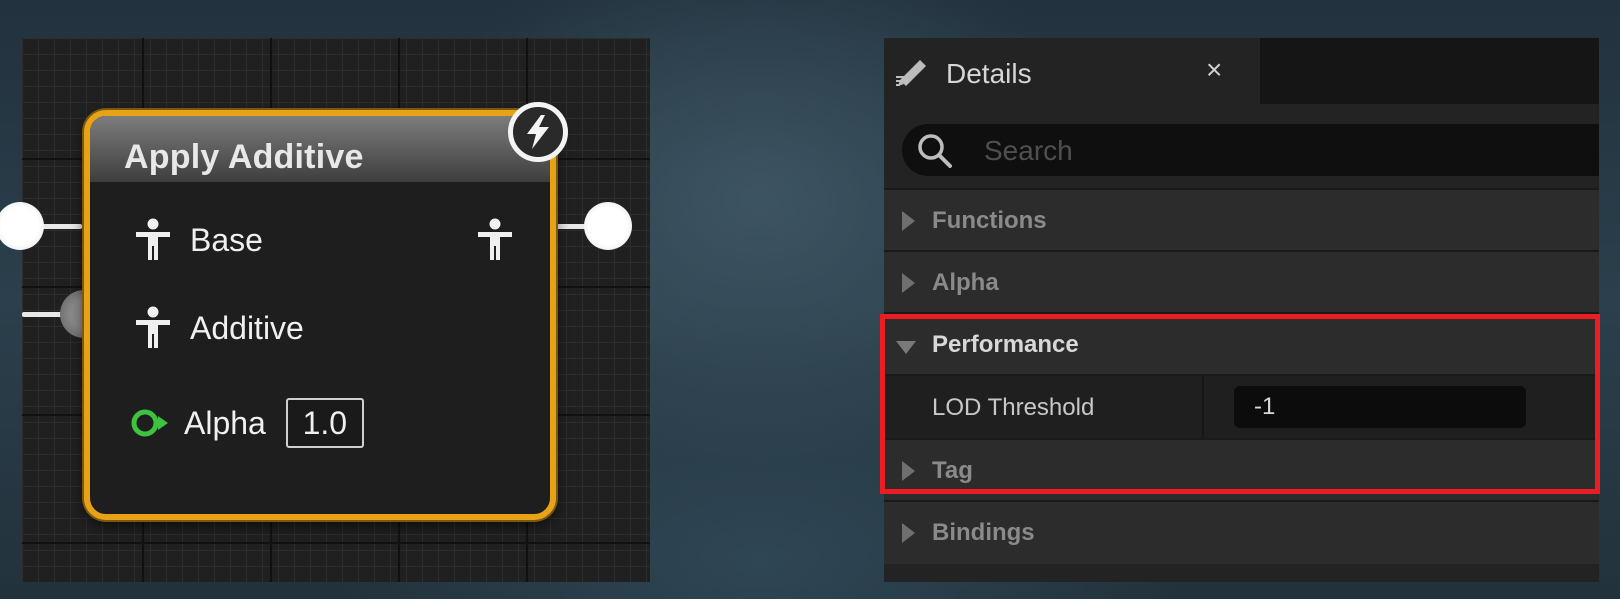 This screenshot has width=1620, height=599. I want to click on category-label: Bindings, so click(983, 532).